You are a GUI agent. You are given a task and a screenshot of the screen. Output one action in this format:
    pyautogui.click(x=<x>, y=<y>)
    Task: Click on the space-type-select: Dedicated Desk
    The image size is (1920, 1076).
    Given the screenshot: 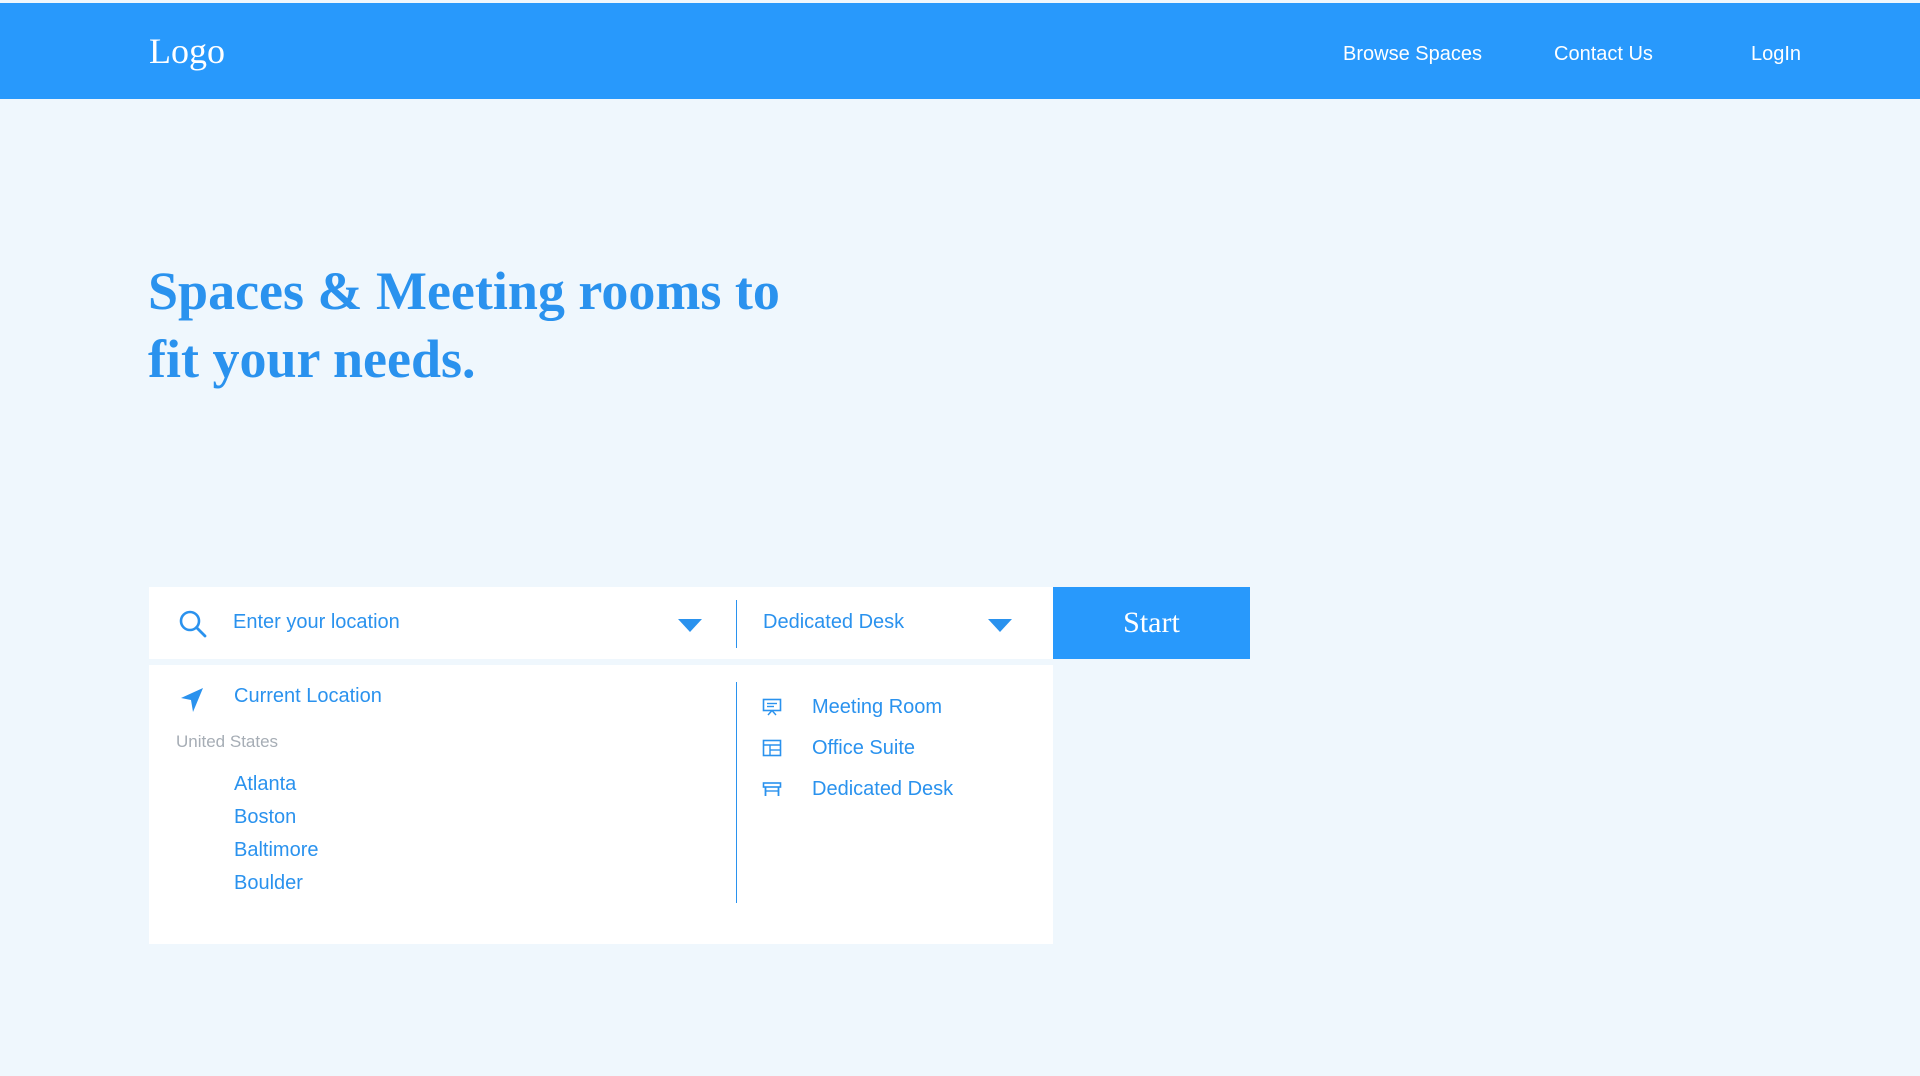 What is the action you would take?
    pyautogui.click(x=833, y=622)
    